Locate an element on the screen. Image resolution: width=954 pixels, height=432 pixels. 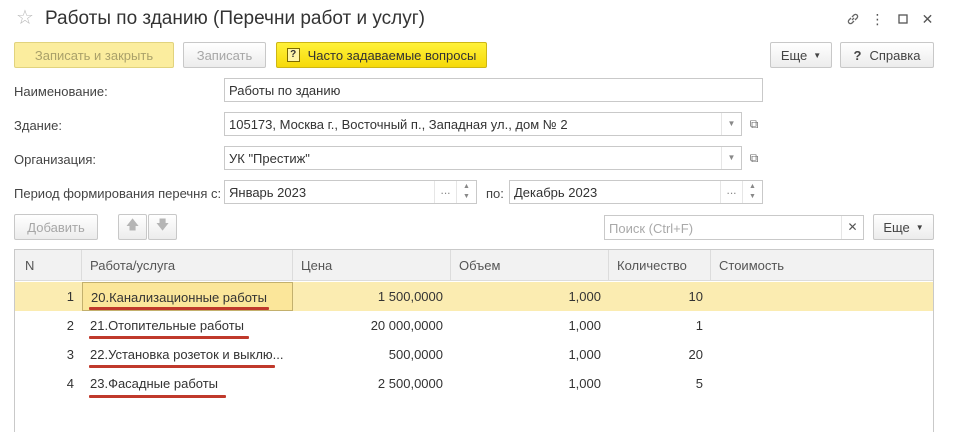
cell-work: 23.Фасадные работы is located at coordinates (187, 383).